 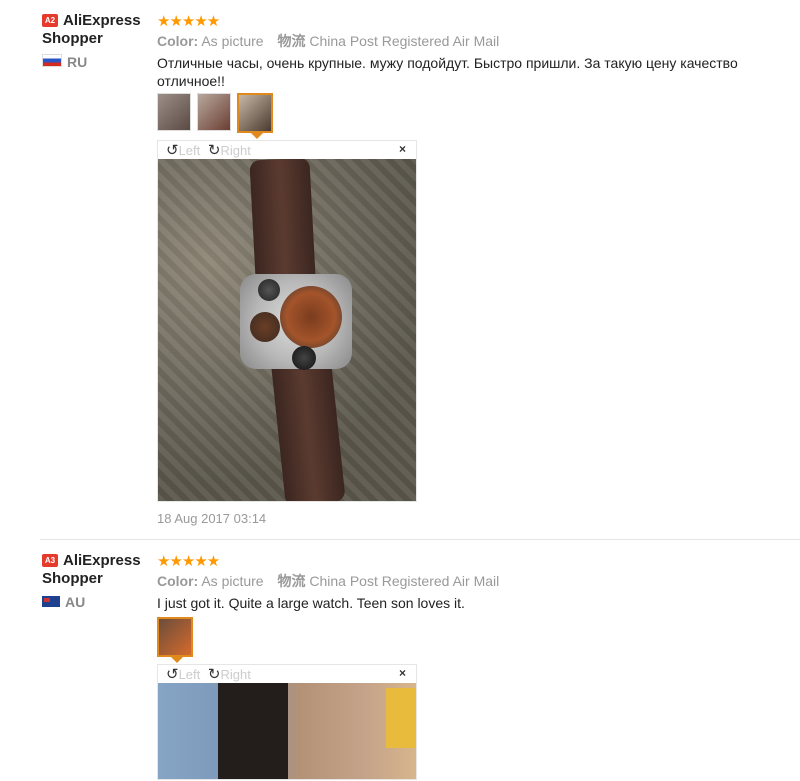 I want to click on reviewer-info: A2 AliExpress Shopper RU, so click(x=99, y=41).